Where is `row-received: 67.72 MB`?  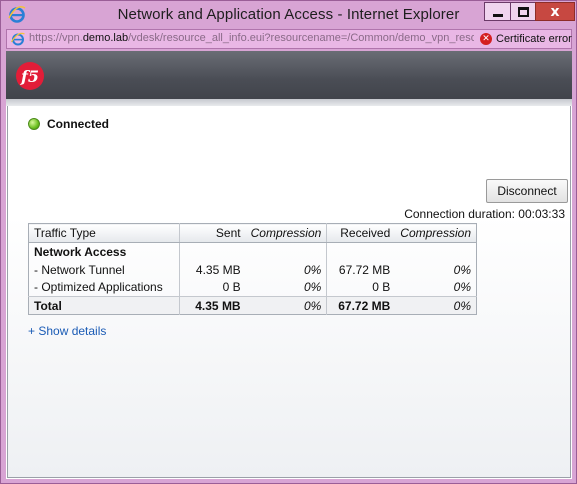 row-received: 67.72 MB is located at coordinates (361, 269).